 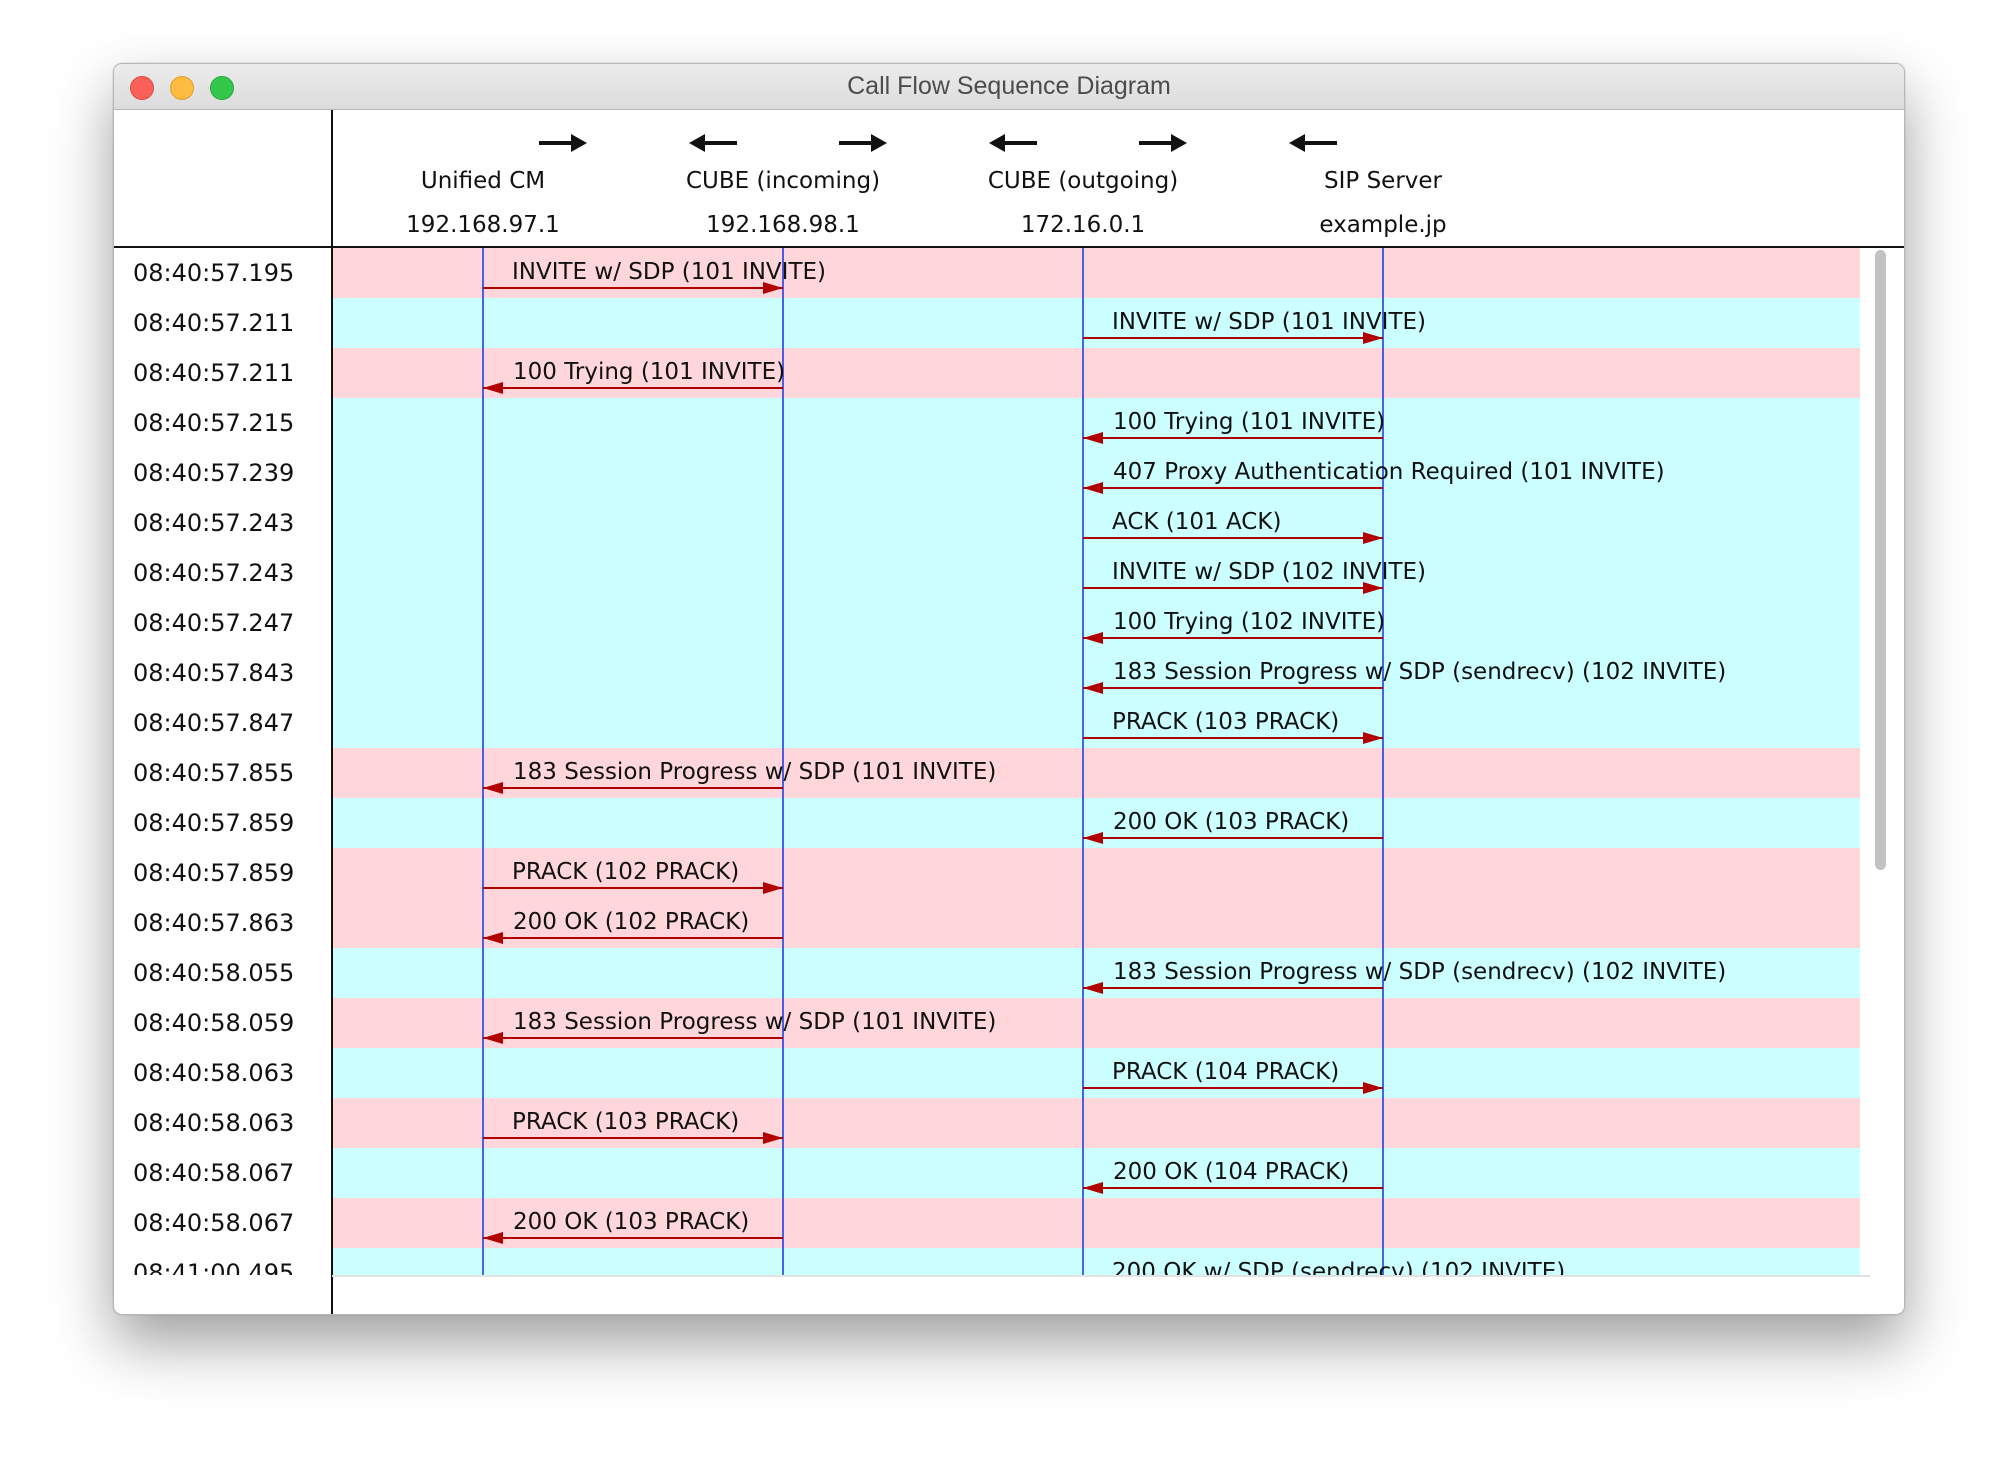 What do you see at coordinates (483, 225) in the screenshot?
I see `participant-address: 192.168.97.1` at bounding box center [483, 225].